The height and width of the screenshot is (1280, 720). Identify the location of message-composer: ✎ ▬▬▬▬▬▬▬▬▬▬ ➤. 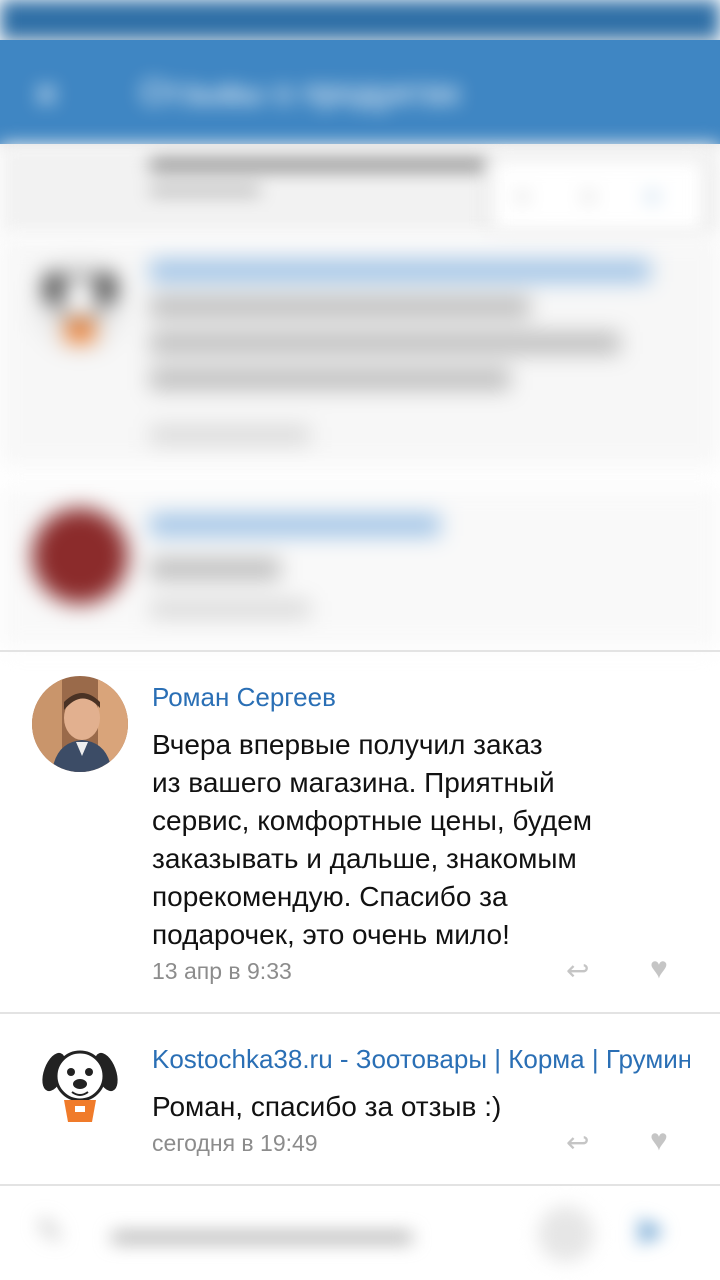
(360, 1233).